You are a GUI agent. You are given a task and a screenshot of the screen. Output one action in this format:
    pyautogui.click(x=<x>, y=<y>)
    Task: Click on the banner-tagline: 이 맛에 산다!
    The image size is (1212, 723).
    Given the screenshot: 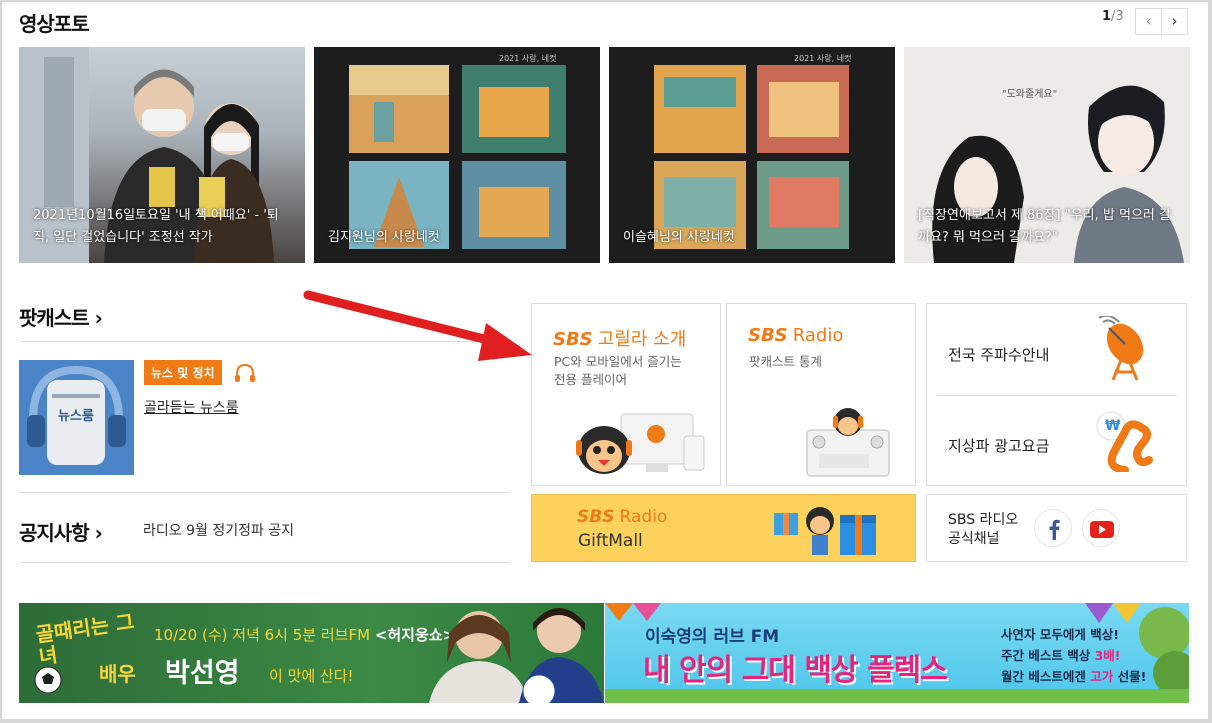 What is the action you would take?
    pyautogui.click(x=311, y=676)
    